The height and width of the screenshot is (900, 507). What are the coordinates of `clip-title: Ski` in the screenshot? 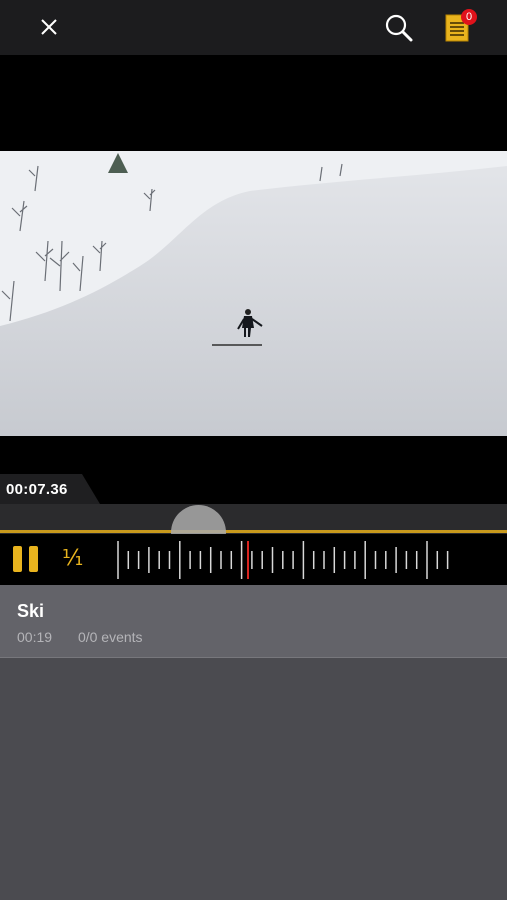 It's located at (31, 611).